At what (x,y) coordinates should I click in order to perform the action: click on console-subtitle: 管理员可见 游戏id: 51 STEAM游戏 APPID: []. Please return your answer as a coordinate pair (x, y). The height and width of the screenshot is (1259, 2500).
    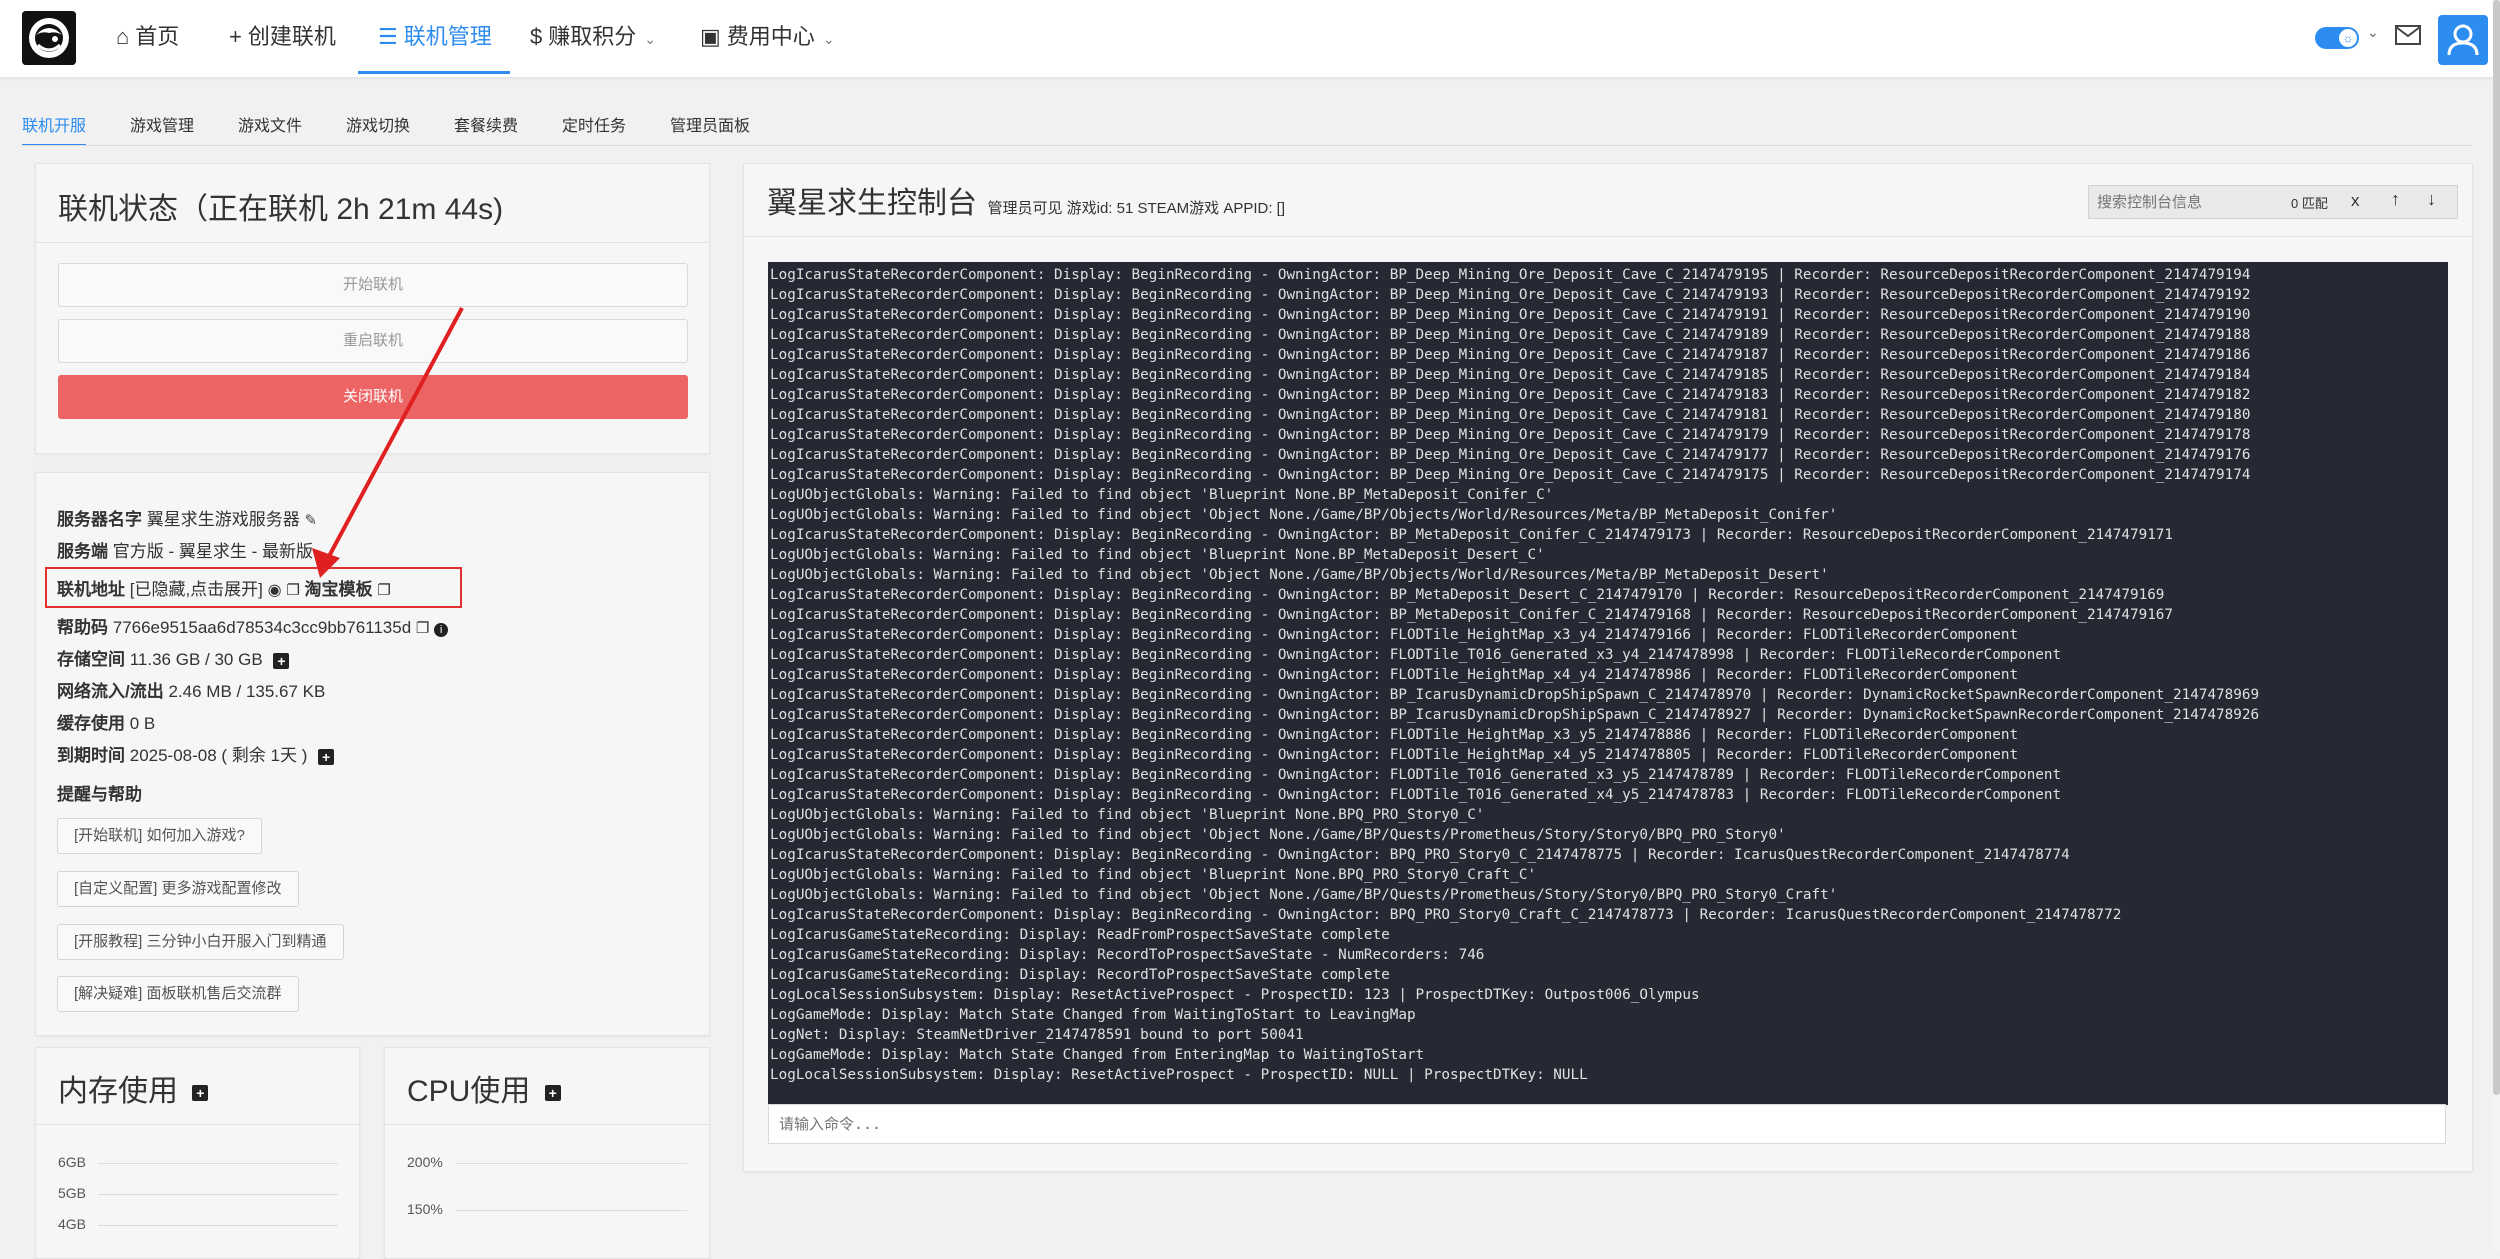
    Looking at the image, I should click on (1136, 208).